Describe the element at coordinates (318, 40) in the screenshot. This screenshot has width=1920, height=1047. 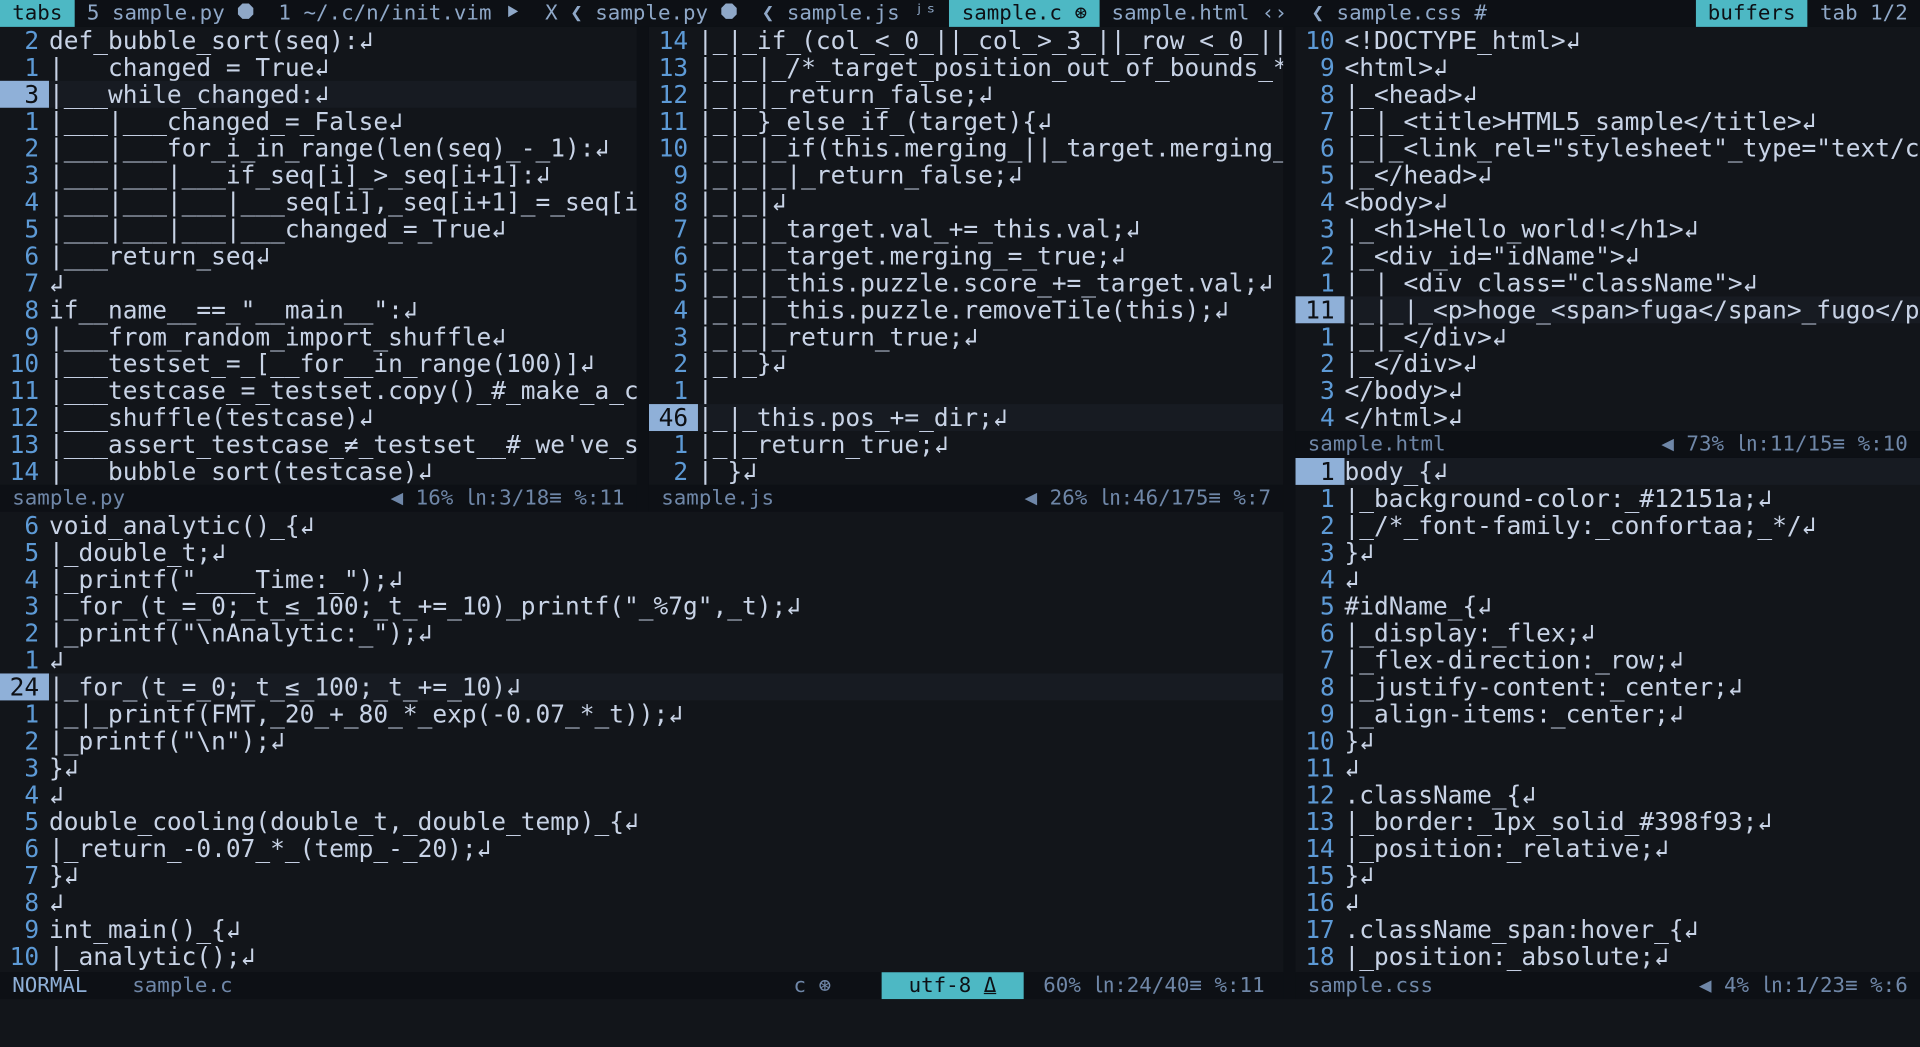
I see `code-line: 2 def_bubble_sort(seq):↲` at that location.